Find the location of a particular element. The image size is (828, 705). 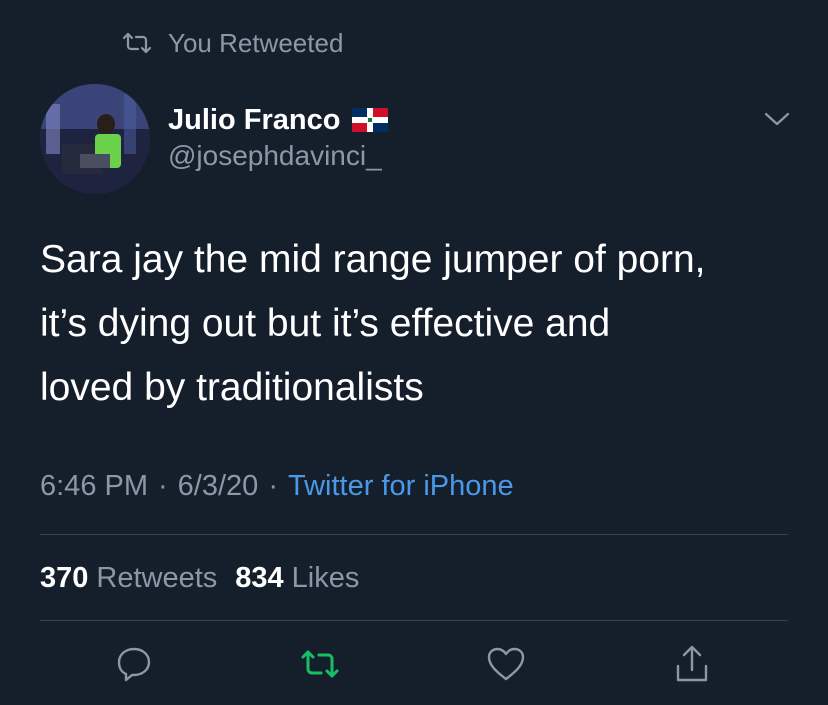

reply-icon is located at coordinates (134, 666).